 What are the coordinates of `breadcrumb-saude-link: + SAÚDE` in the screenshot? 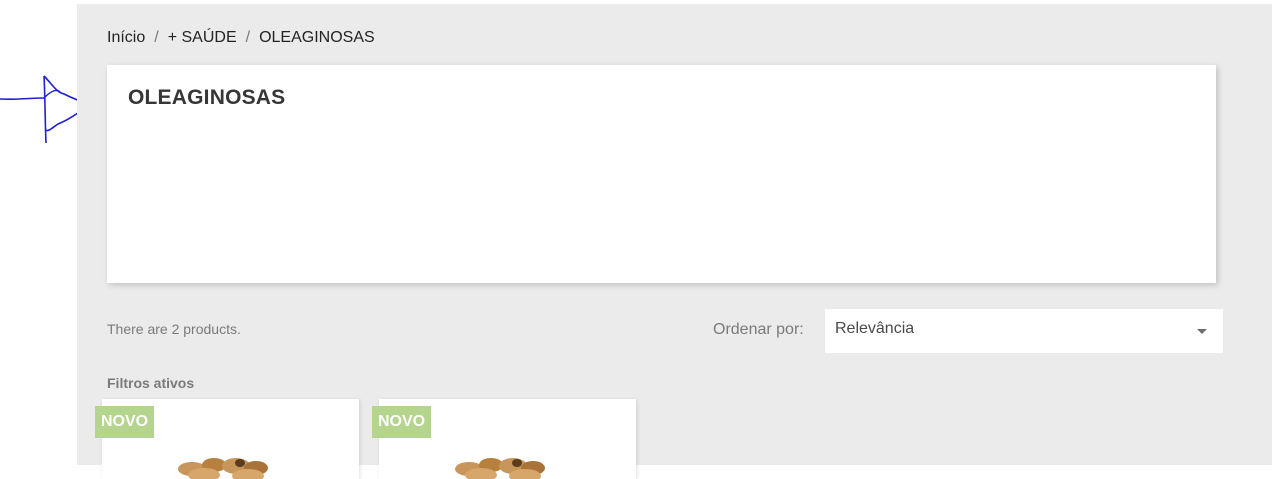 It's located at (202, 38).